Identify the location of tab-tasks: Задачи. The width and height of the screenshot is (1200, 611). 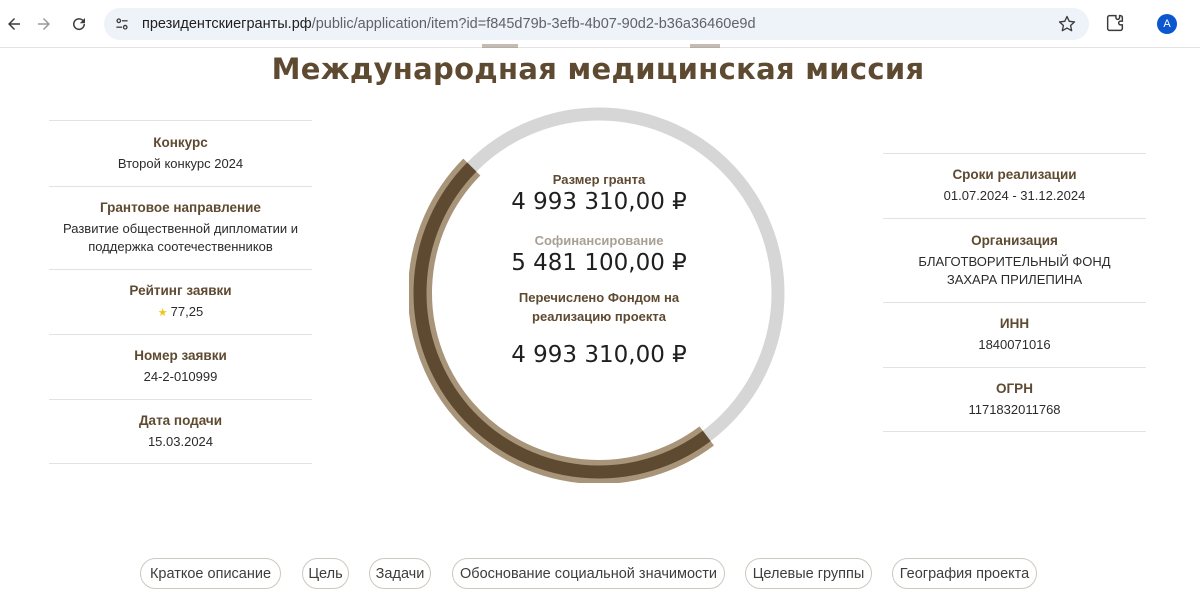
(400, 573).